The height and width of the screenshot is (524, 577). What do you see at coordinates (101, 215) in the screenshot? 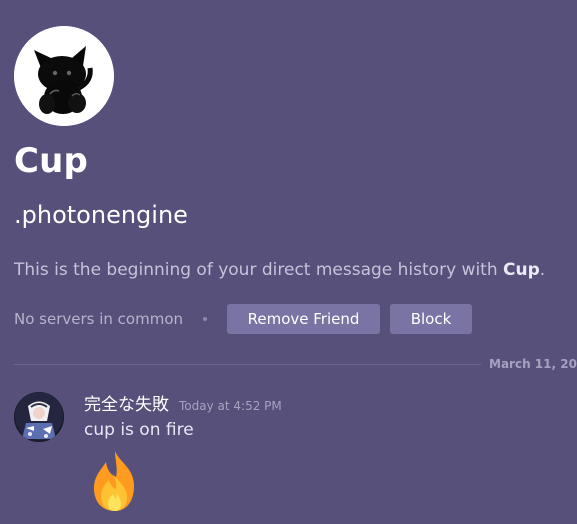
I see `profile-username: .photonengine` at bounding box center [101, 215].